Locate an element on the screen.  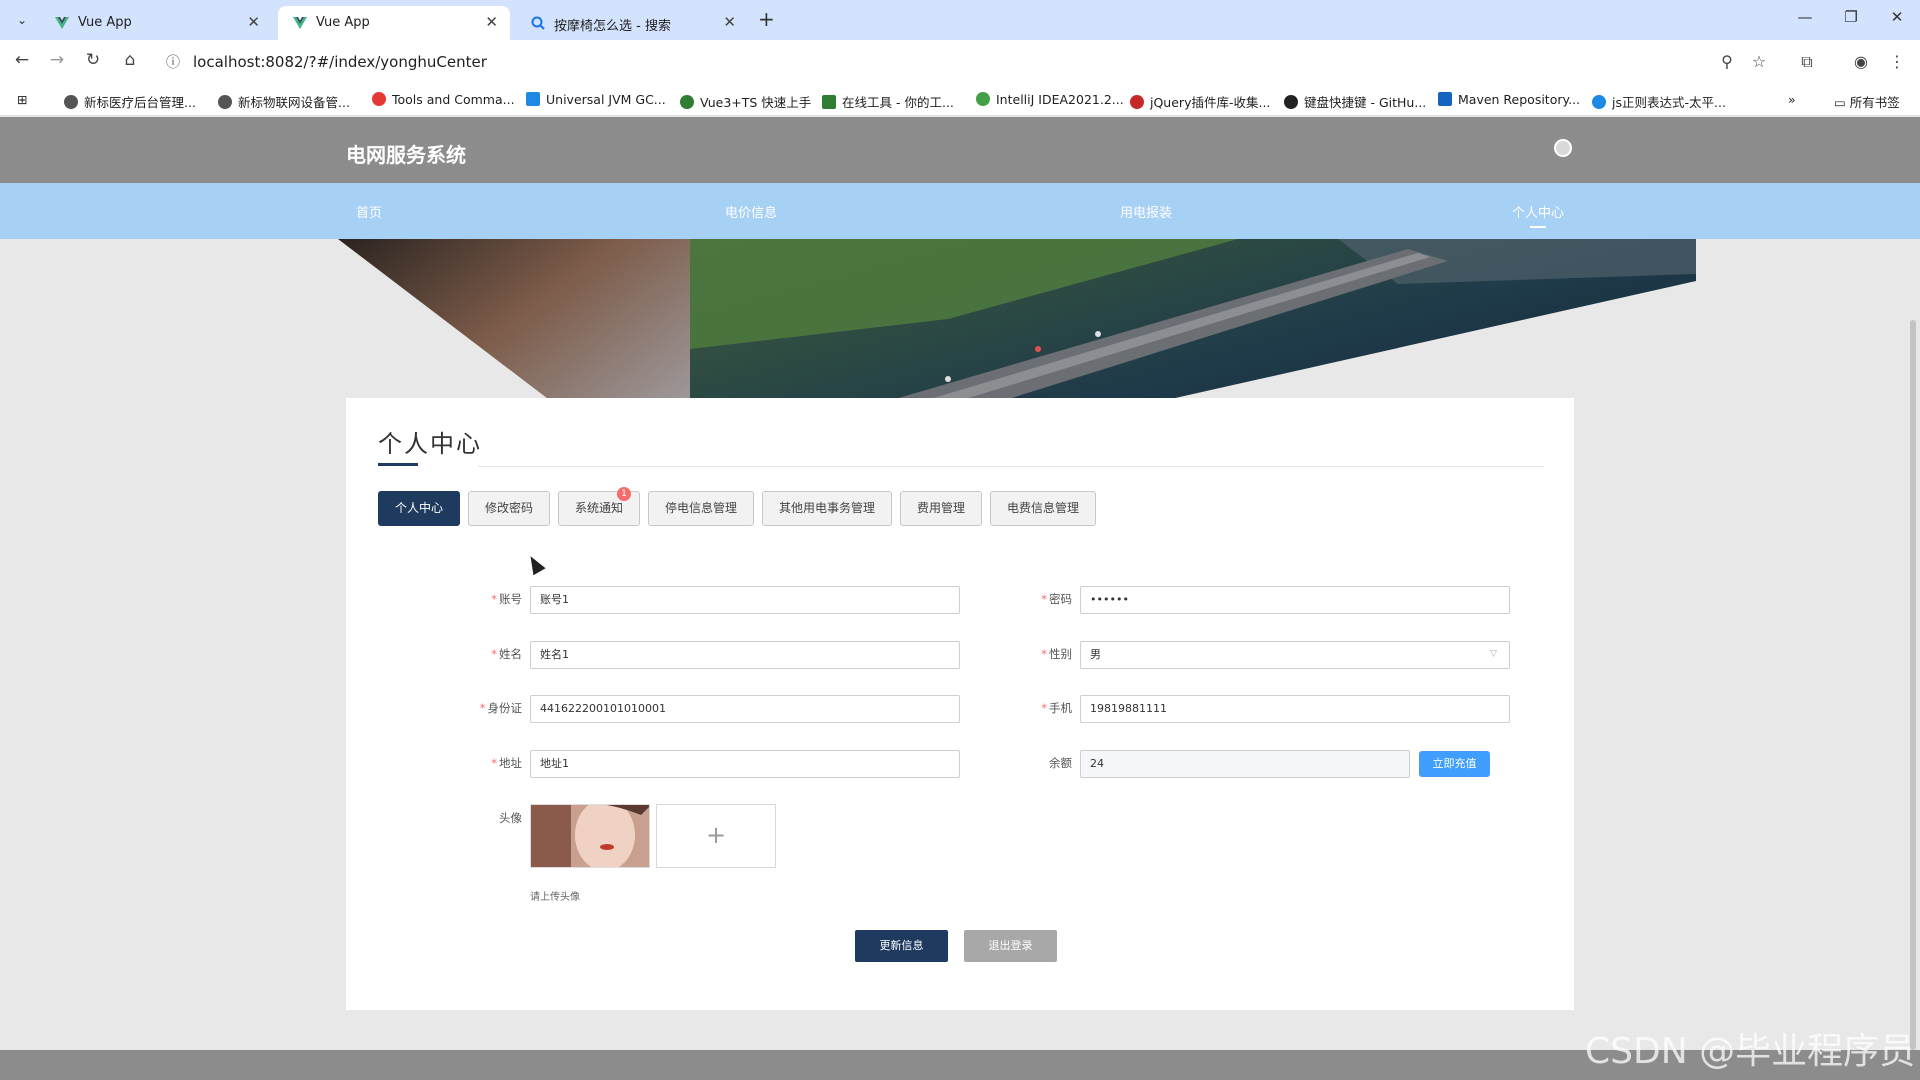
nav-home: 首页 is located at coordinates (369, 211).